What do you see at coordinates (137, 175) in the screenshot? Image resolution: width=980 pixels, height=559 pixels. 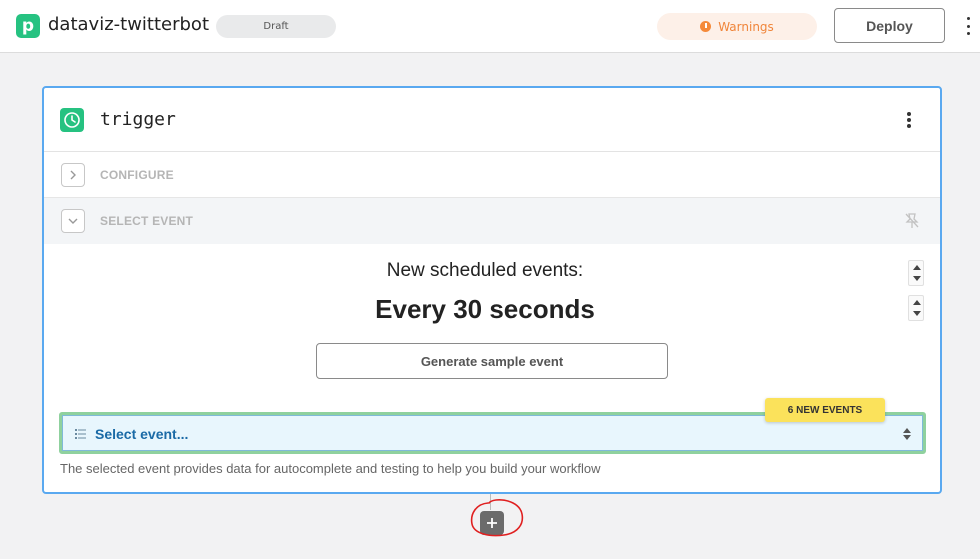 I see `configure-label: CONFIGURE` at bounding box center [137, 175].